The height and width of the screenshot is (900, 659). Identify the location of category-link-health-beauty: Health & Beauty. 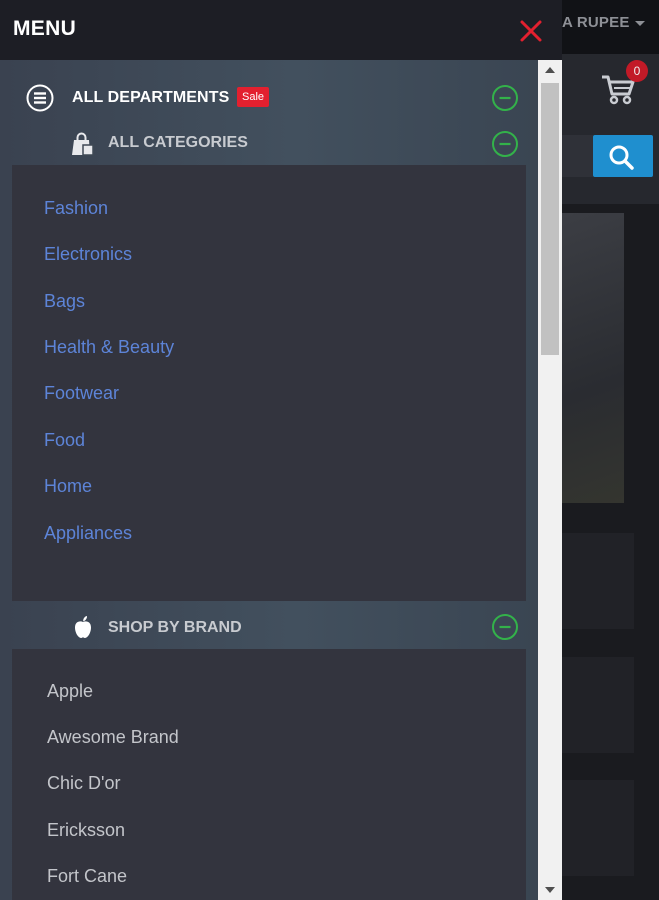
(109, 347).